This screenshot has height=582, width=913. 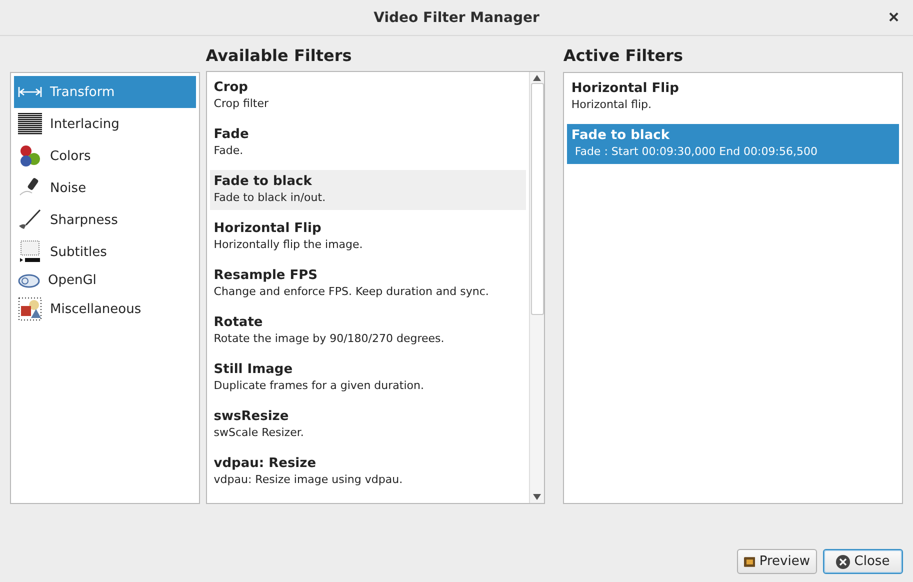 I want to click on close-button: ×, so click(x=893, y=17).